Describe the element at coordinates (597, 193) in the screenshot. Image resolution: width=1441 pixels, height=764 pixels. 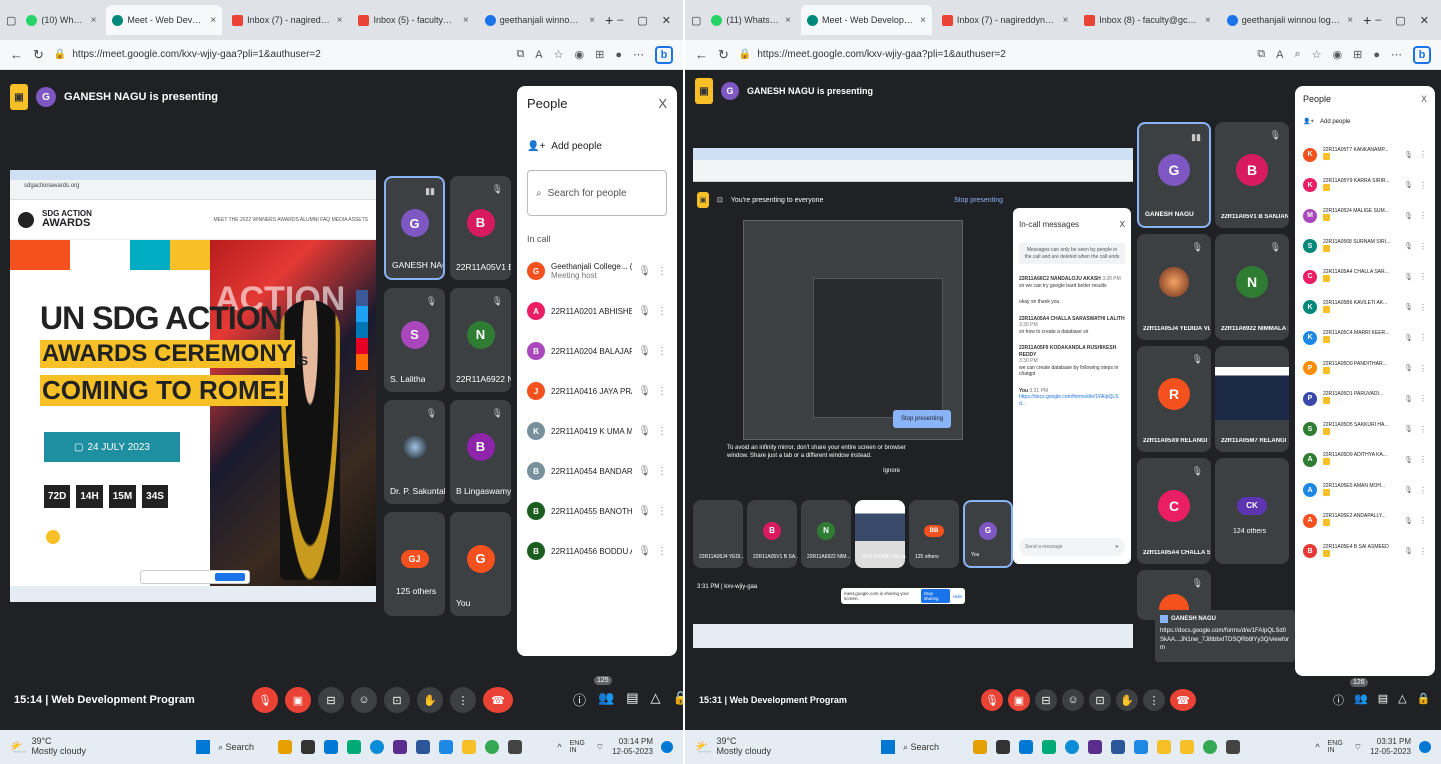
I see `search-people-input: ⌕ Search for people` at that location.